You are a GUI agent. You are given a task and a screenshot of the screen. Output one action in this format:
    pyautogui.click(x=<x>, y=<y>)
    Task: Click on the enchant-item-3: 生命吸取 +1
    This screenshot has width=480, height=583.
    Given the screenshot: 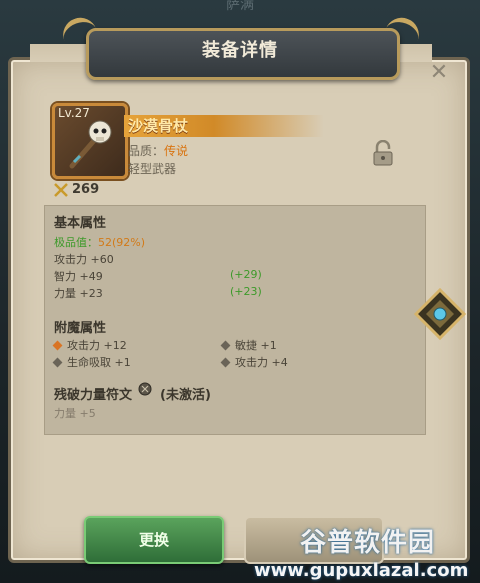 What is the action you would take?
    pyautogui.click(x=91, y=362)
    